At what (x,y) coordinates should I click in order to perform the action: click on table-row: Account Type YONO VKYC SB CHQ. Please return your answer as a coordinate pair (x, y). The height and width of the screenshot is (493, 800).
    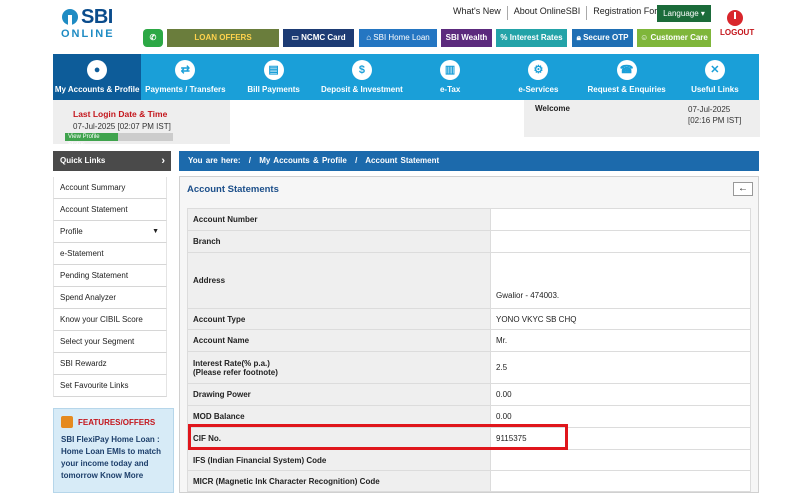
    Looking at the image, I should click on (469, 319).